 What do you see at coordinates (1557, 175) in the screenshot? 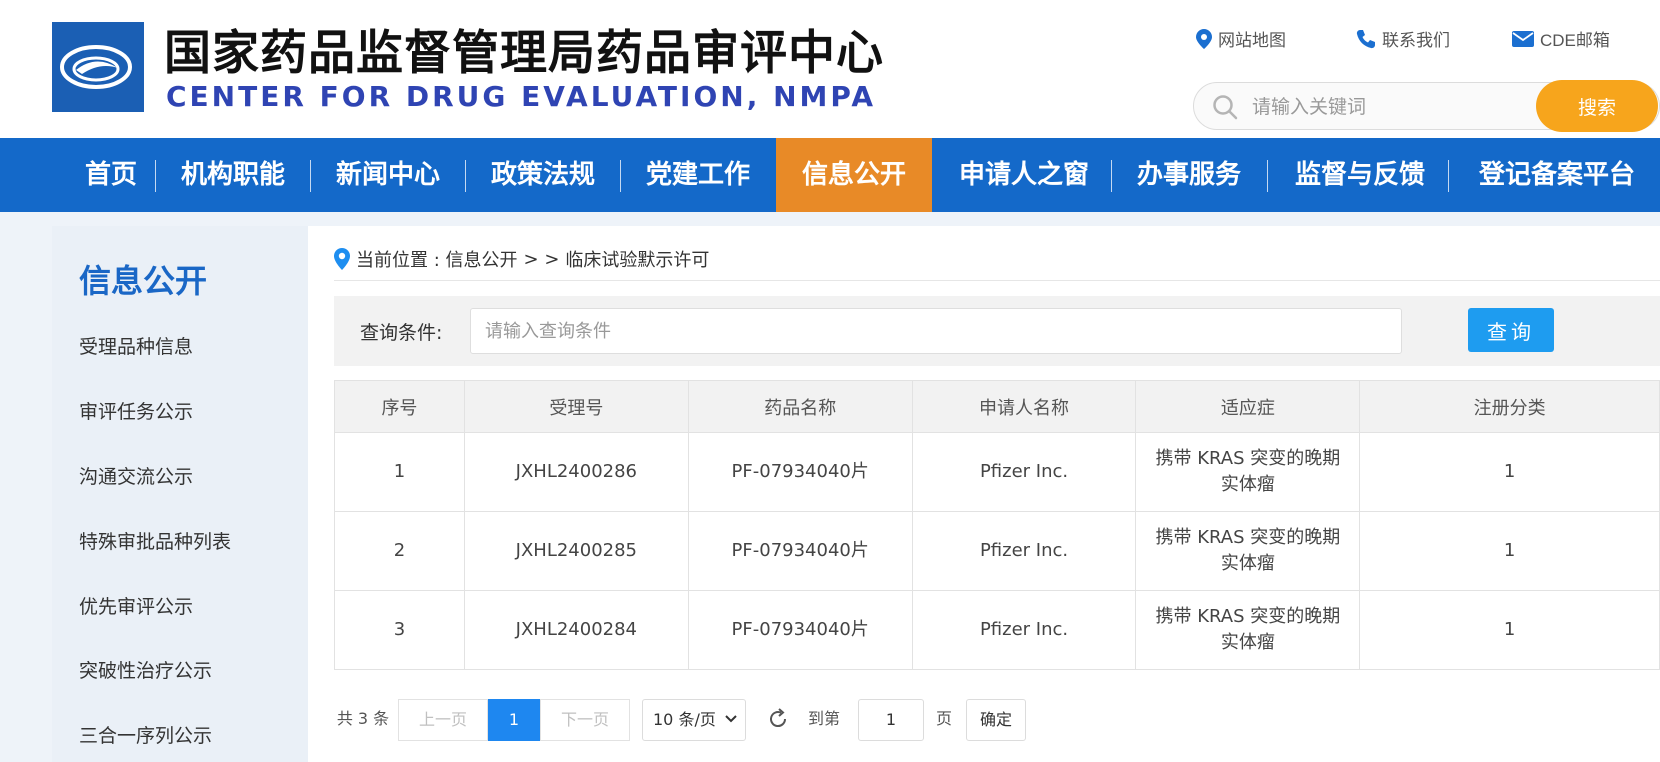
I see `nav-item-registration: 登记备案平台` at bounding box center [1557, 175].